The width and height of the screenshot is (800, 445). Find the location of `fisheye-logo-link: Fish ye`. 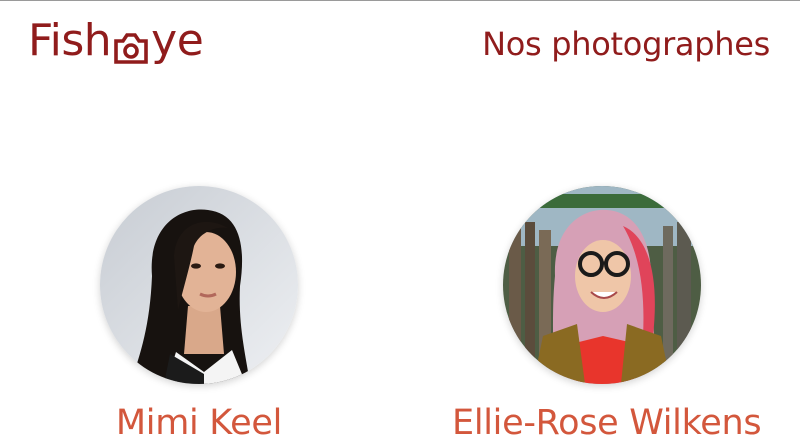

fisheye-logo-link: Fish ye is located at coordinates (116, 41).